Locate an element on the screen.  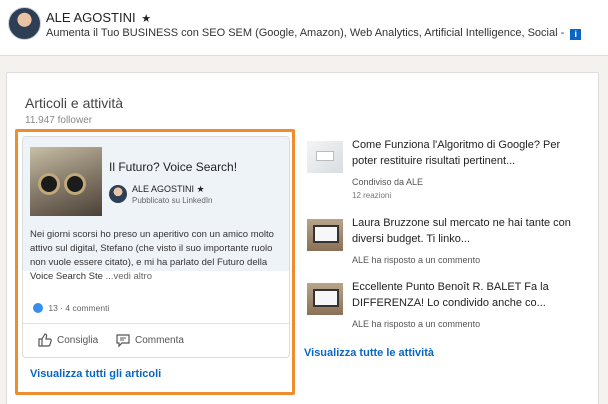
avatar is located at coordinates (24, 23).